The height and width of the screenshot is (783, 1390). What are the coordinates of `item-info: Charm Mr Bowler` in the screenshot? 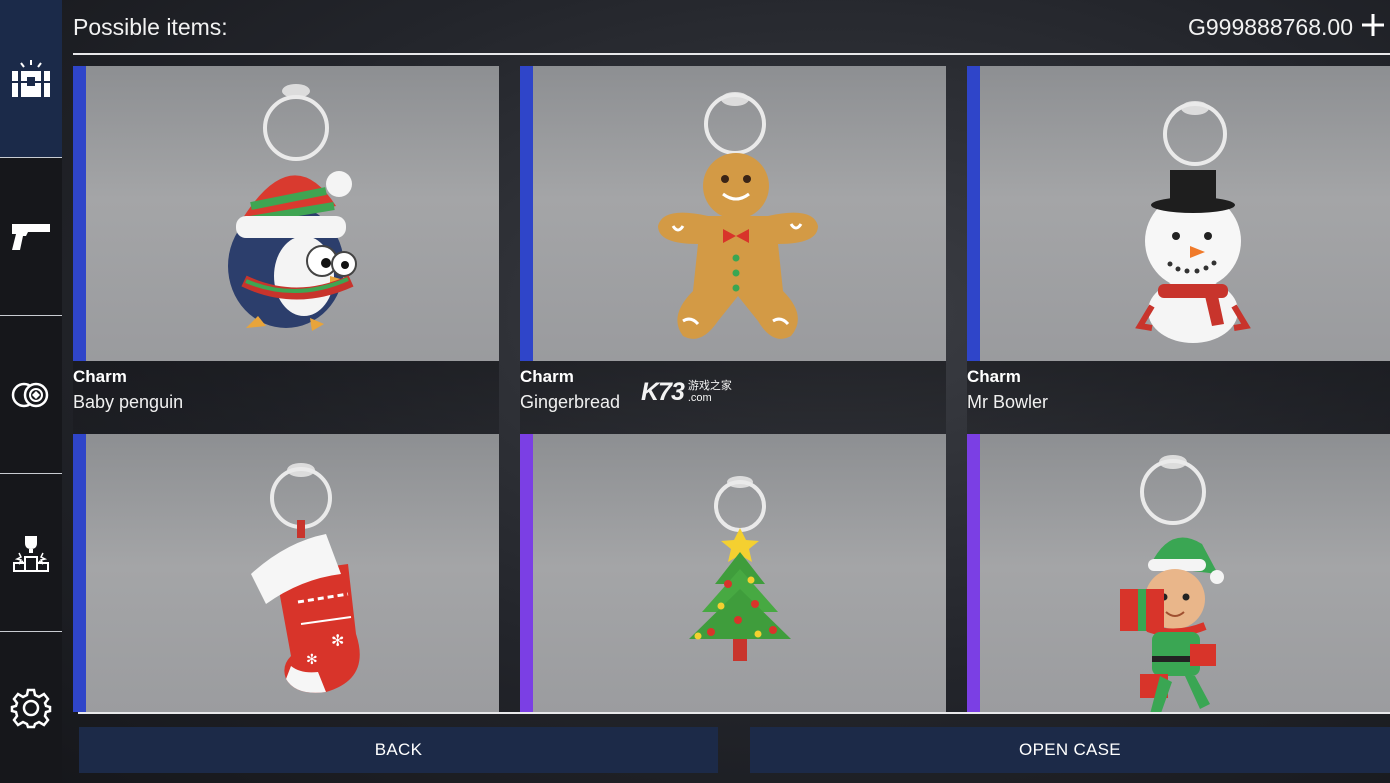 It's located at (1178, 397).